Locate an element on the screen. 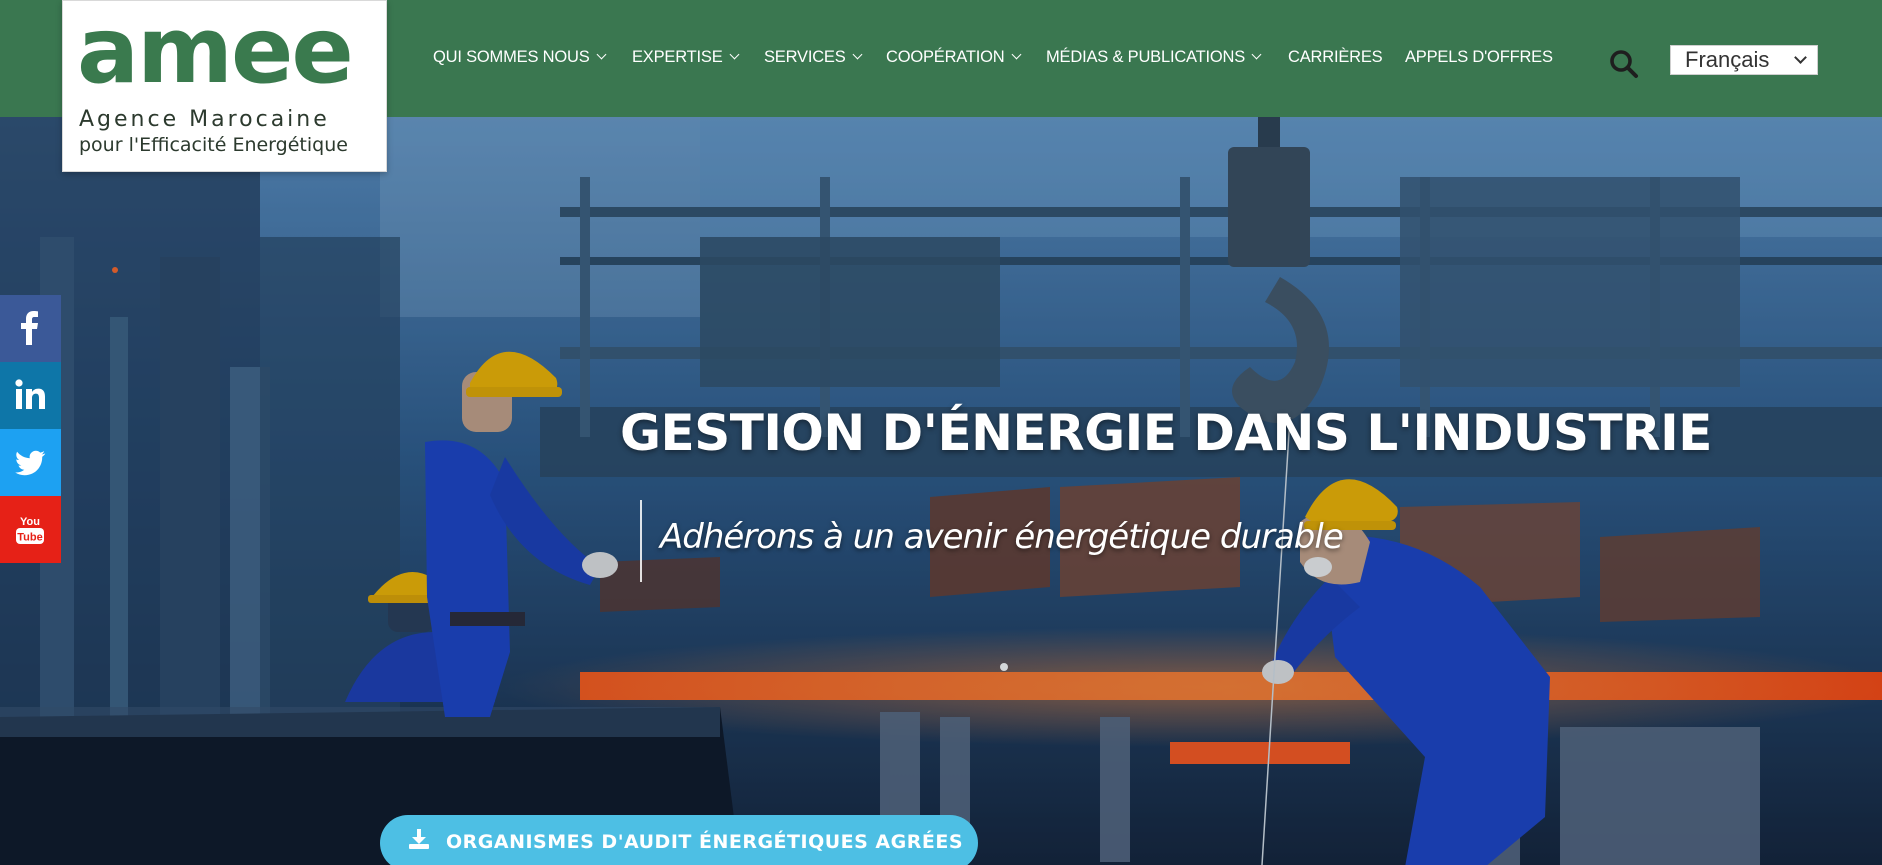 The height and width of the screenshot is (865, 1882). nav-item-appels-doffres: APPELS D'OFFRES is located at coordinates (1479, 57).